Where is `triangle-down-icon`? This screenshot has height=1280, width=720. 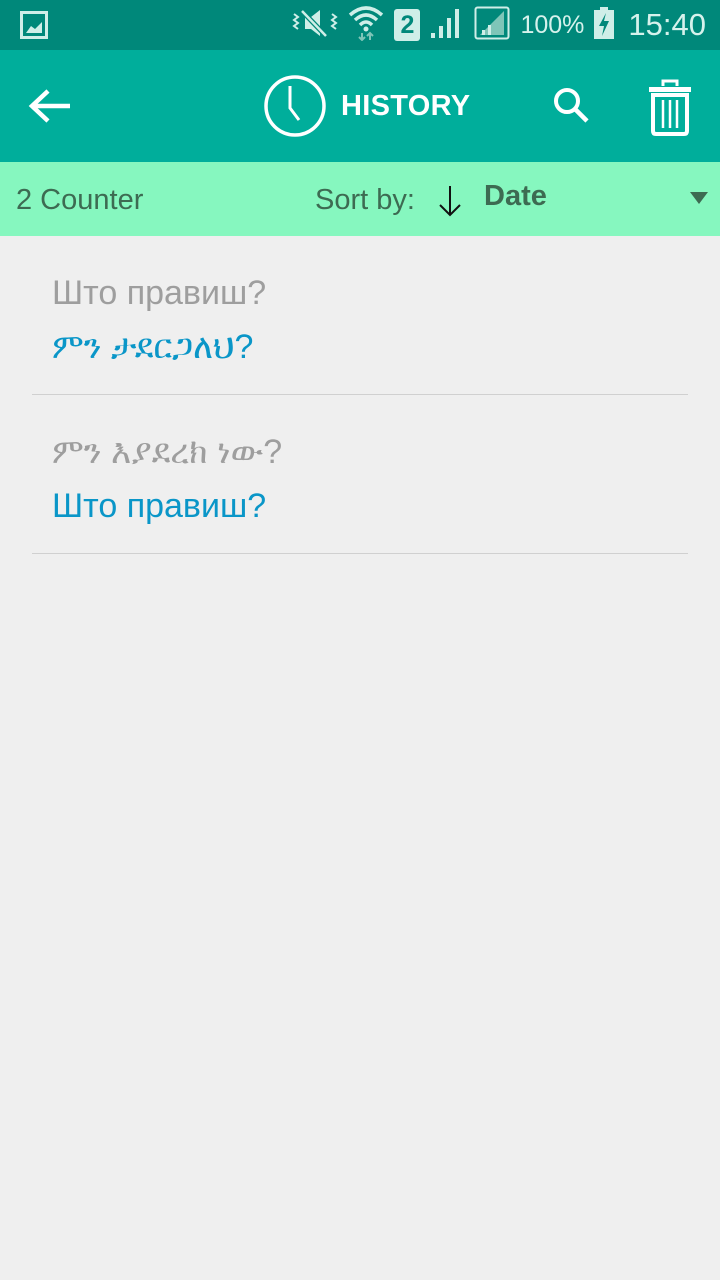
triangle-down-icon is located at coordinates (699, 198).